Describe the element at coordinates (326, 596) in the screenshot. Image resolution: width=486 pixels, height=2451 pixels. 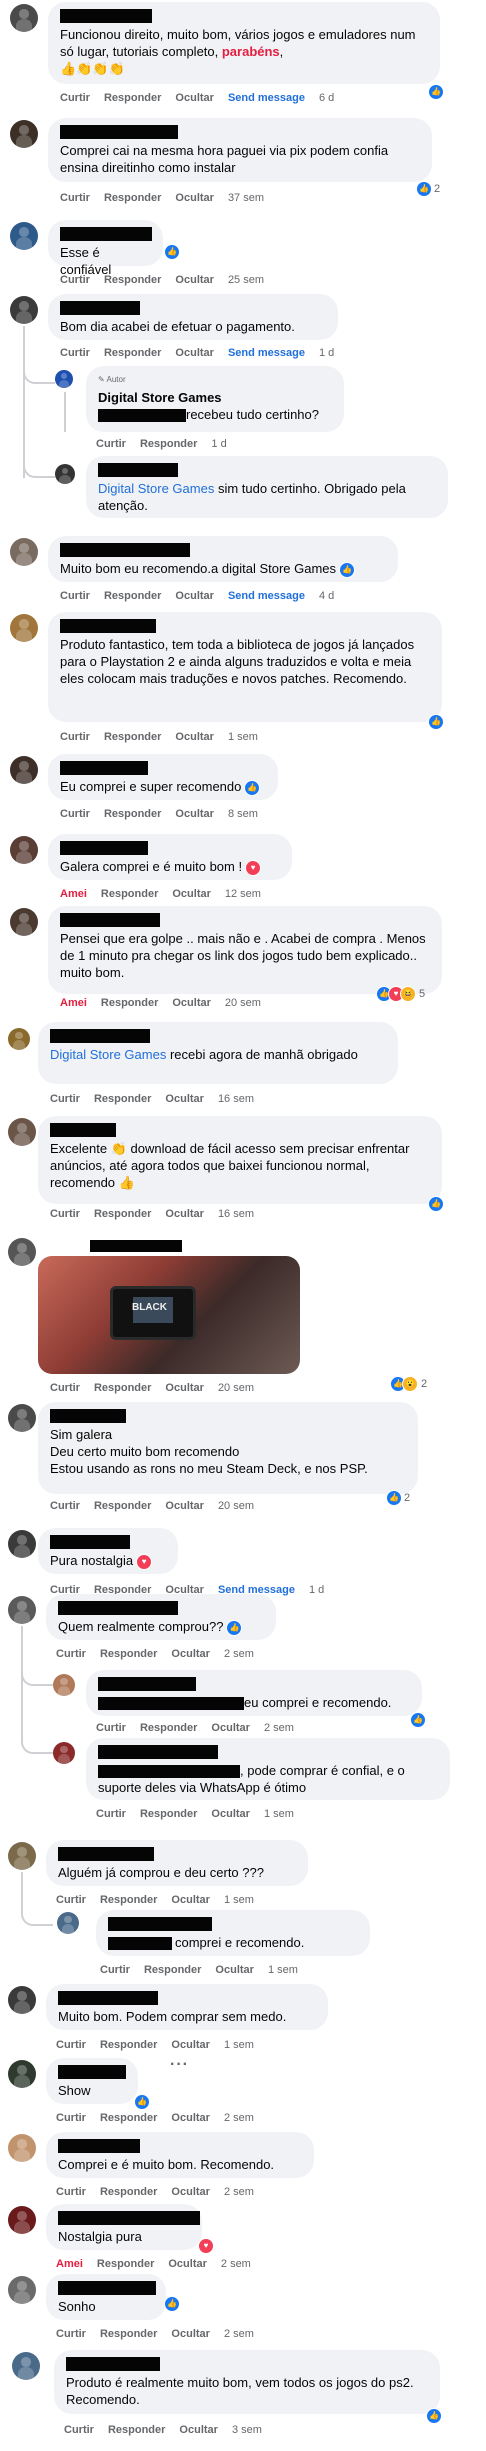
I see `timestamp: 4 d` at that location.